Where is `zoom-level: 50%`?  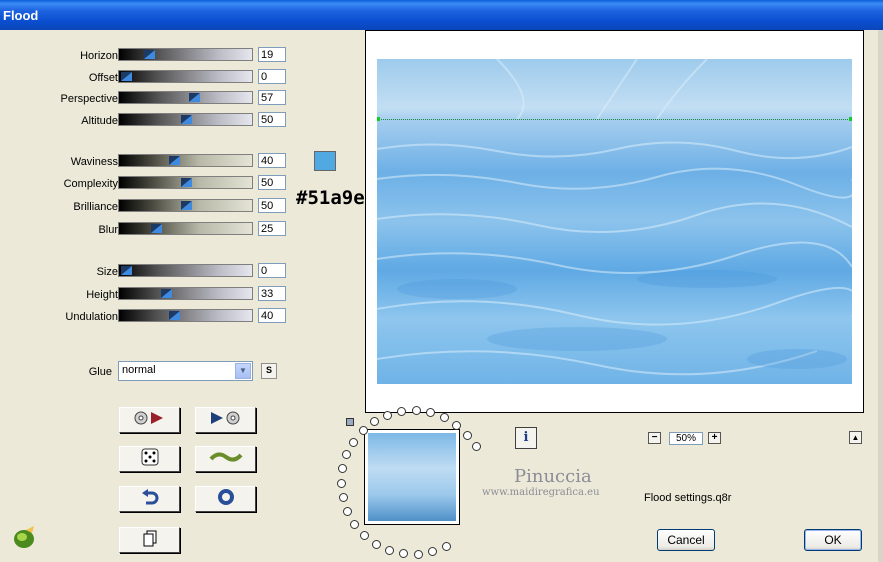 zoom-level: 50% is located at coordinates (686, 438).